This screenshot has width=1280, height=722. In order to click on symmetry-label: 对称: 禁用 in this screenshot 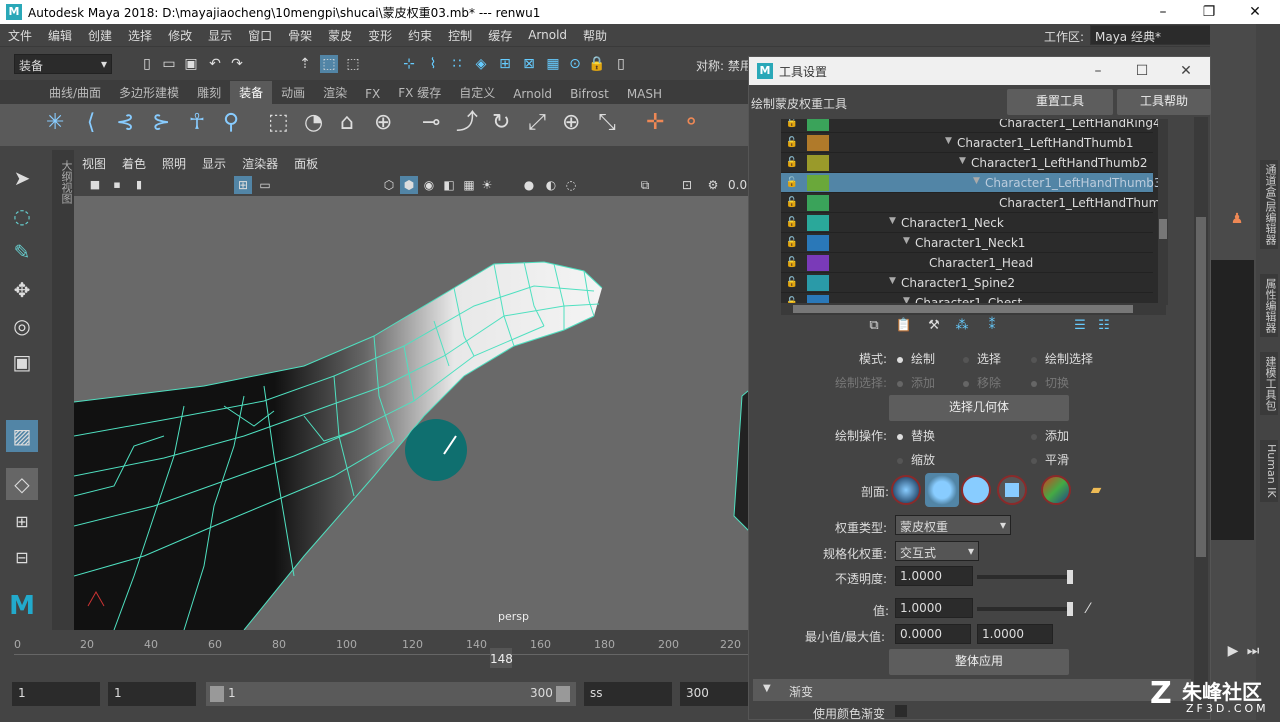, I will do `click(724, 65)`.